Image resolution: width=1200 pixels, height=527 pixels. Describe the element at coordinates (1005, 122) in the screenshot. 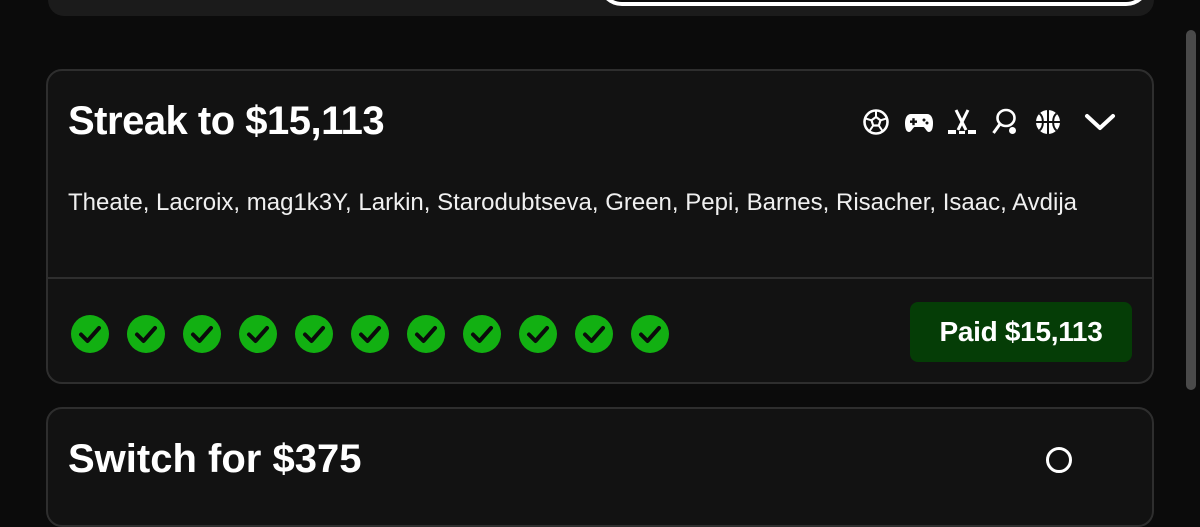

I see `tennis-racket-icon` at that location.